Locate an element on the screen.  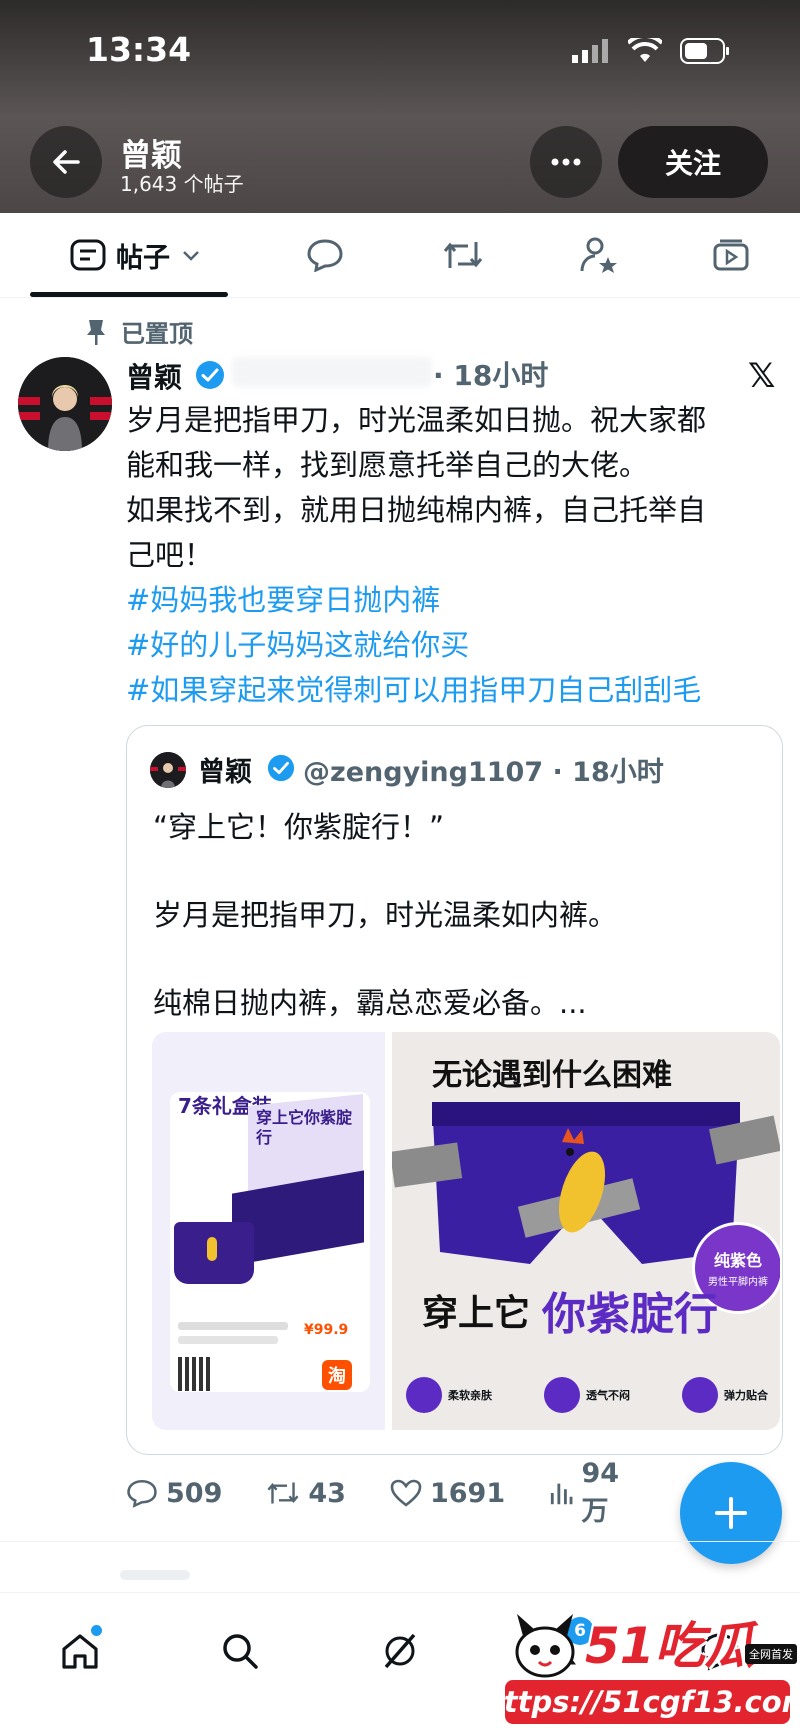
watermark-tag: 全网首发 is located at coordinates (771, 1654).